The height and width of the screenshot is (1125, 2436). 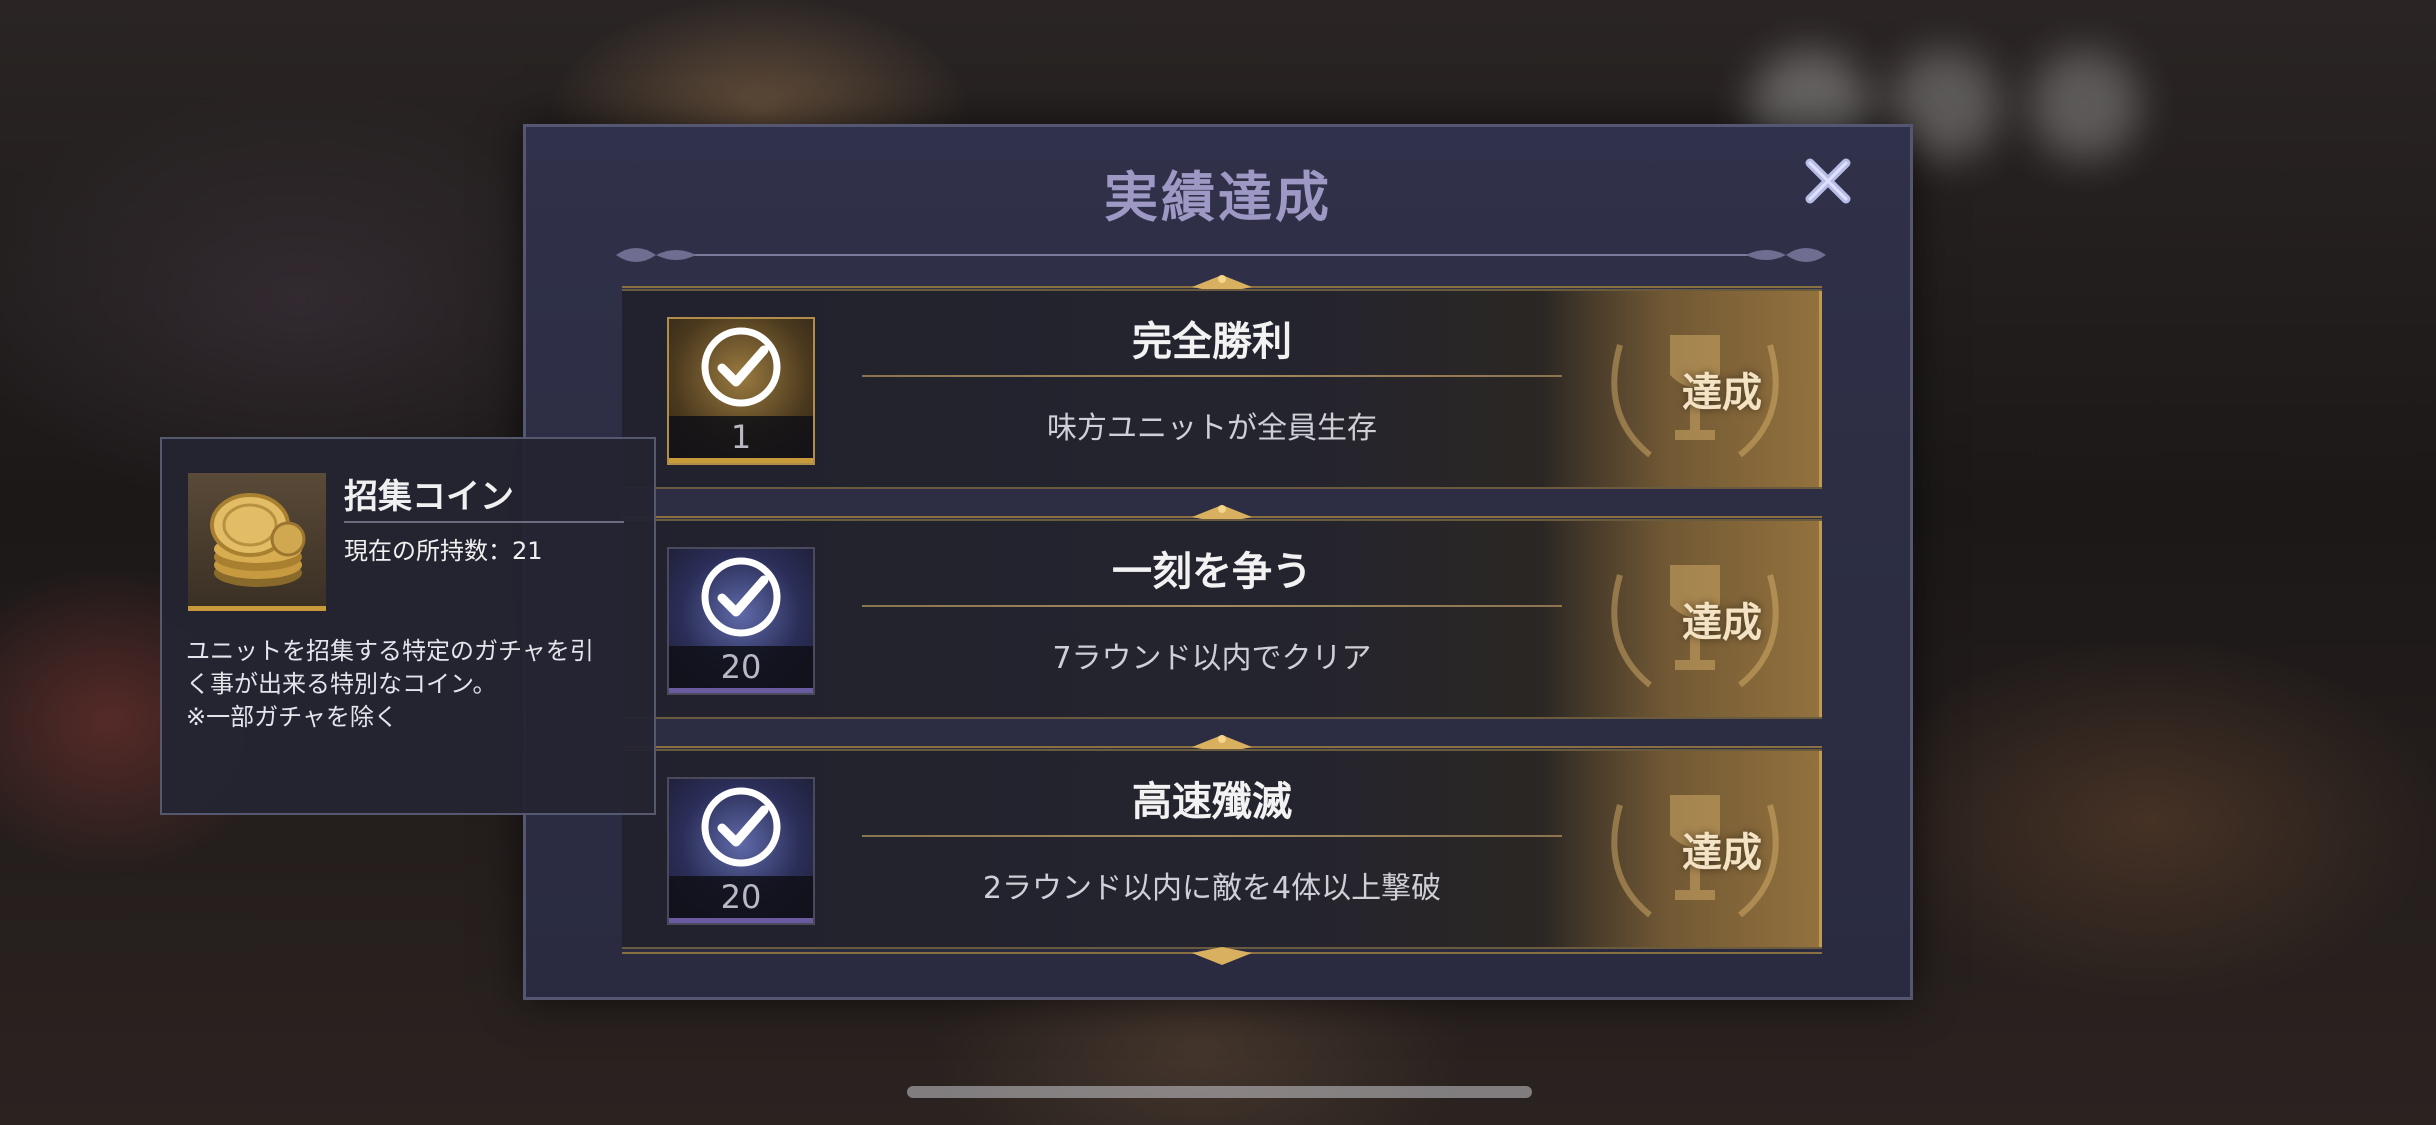 What do you see at coordinates (1212, 428) in the screenshot?
I see `achievement-description: 味方ユニットが全員生存` at bounding box center [1212, 428].